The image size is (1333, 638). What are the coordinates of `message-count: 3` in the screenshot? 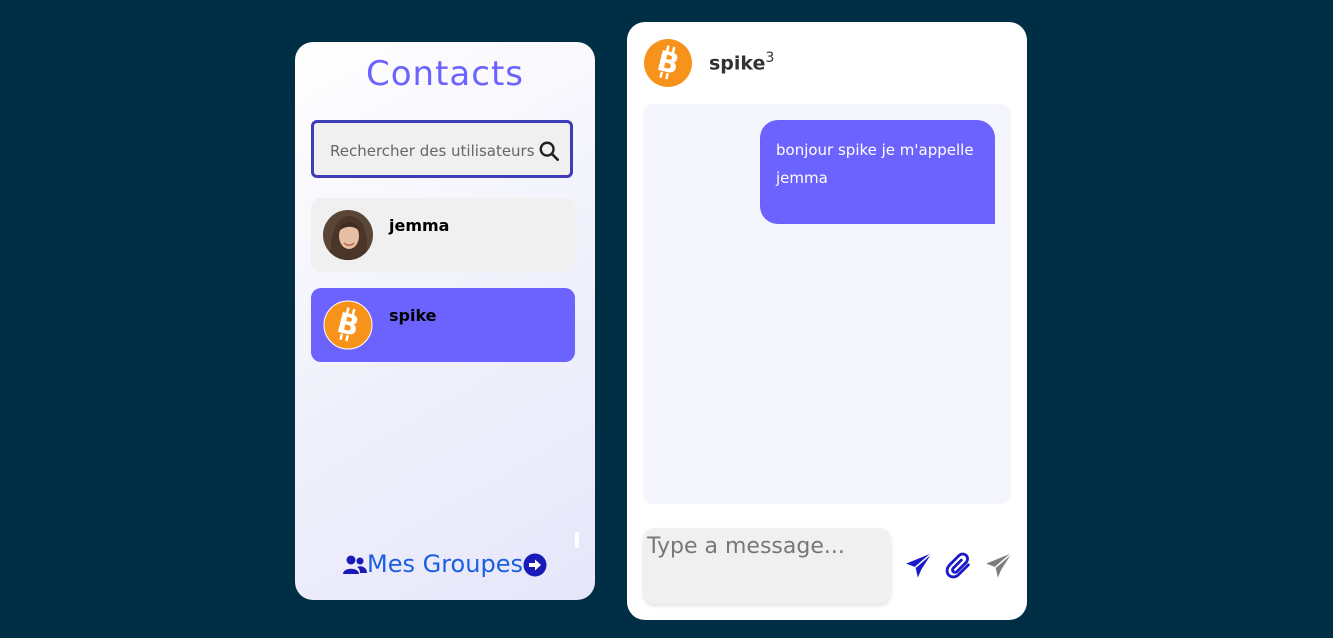 It's located at (770, 58).